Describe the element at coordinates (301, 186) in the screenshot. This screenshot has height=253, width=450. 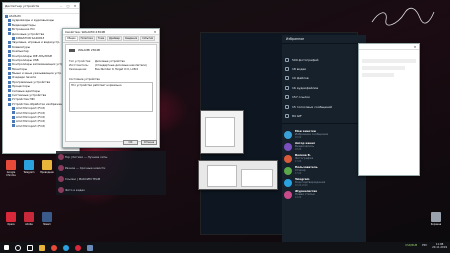
I see `chat-date: 16.09.2019` at that location.